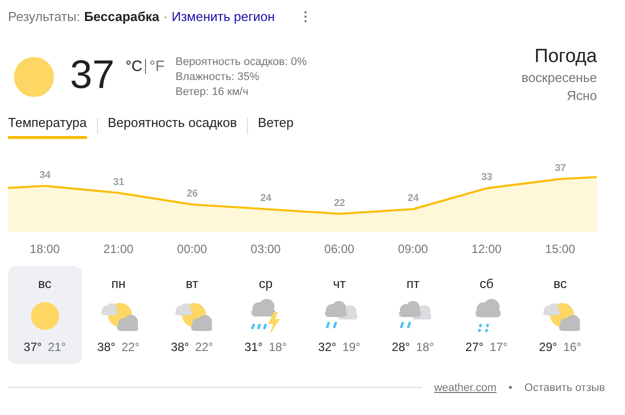 This screenshot has height=415, width=625. What do you see at coordinates (327, 347) in the screenshot?
I see `high-temperature: 32°` at bounding box center [327, 347].